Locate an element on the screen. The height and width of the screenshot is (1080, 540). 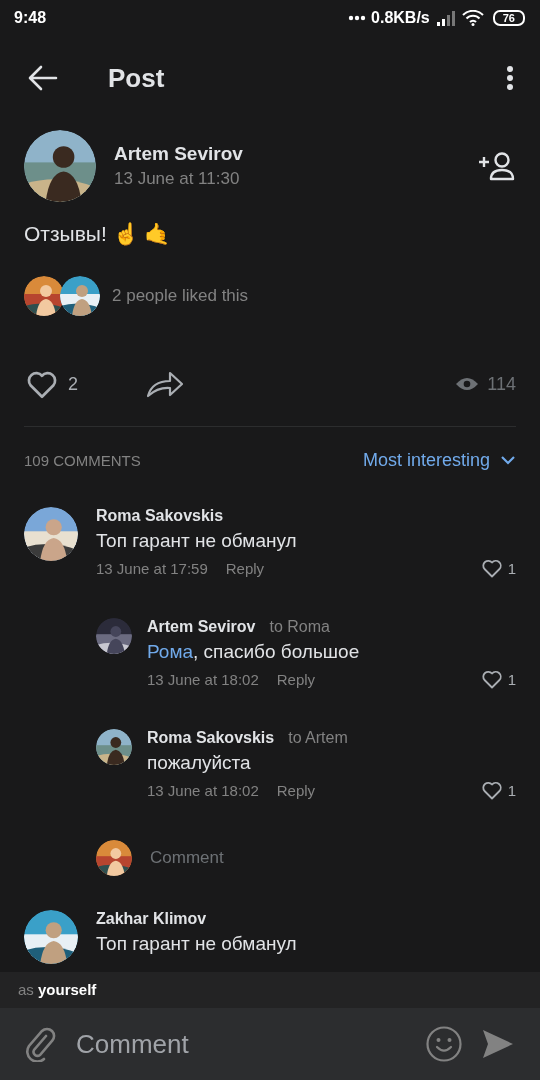
post-text: Отзывы! ☝ 🤙 is located at coordinates (98, 234).